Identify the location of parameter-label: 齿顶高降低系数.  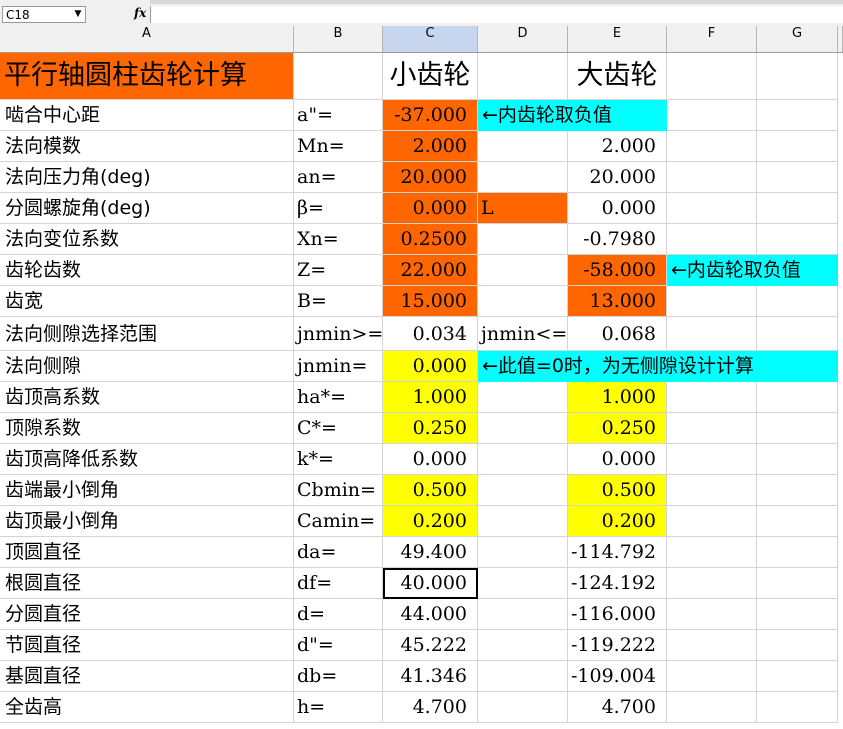
(147, 459).